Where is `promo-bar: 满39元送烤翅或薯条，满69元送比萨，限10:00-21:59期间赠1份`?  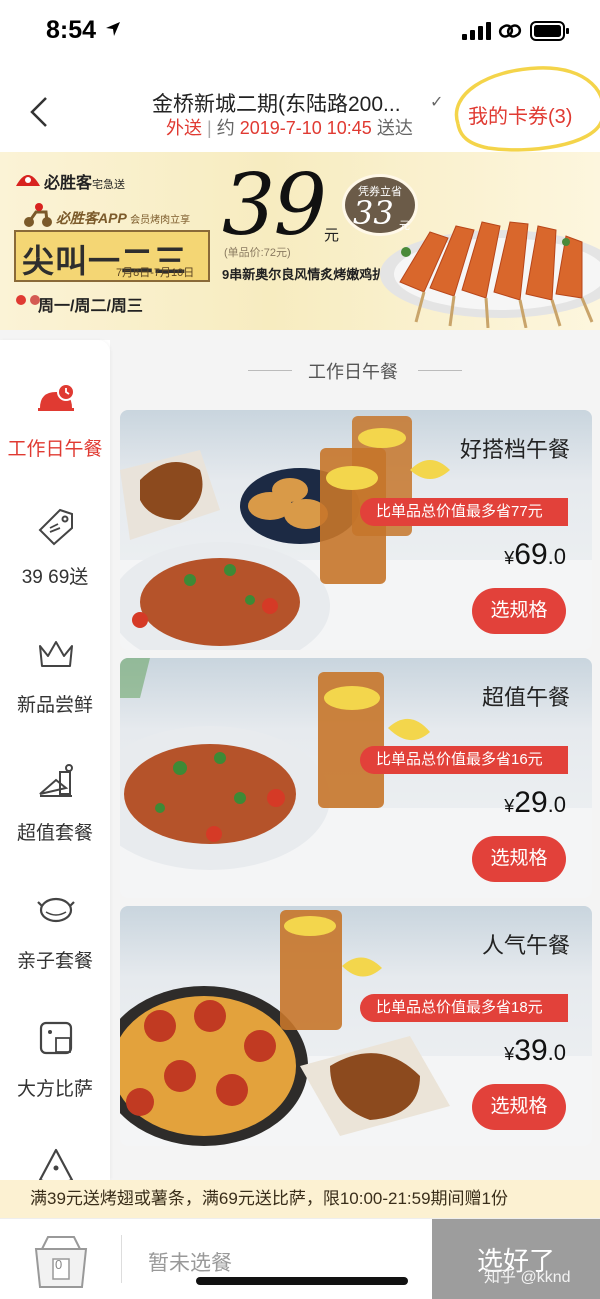
promo-bar: 满39元送烤翅或薯条，满69元送比萨，限10:00-21:59期间赠1份 is located at coordinates (300, 1199).